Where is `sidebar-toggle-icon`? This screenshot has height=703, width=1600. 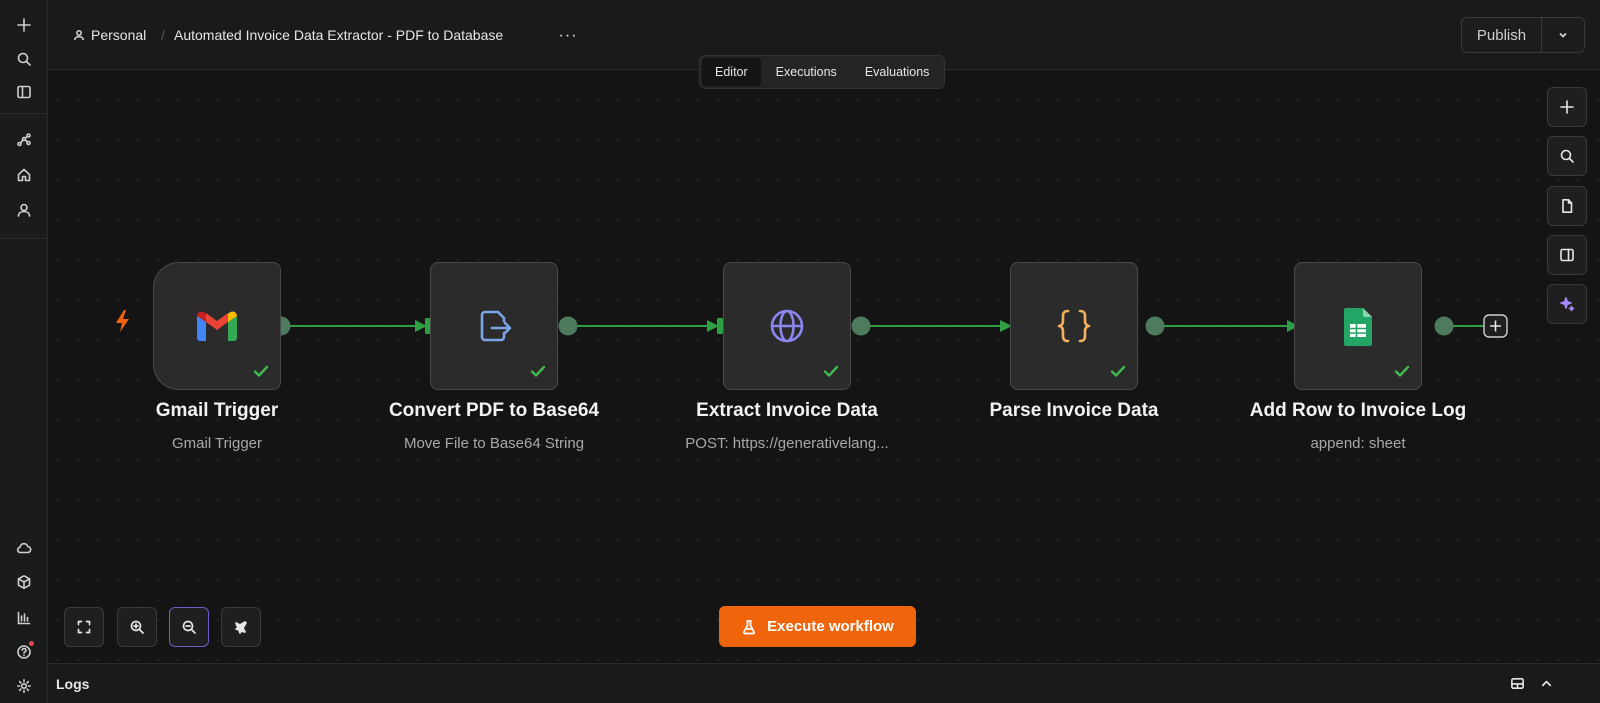
sidebar-toggle-icon is located at coordinates (24, 92).